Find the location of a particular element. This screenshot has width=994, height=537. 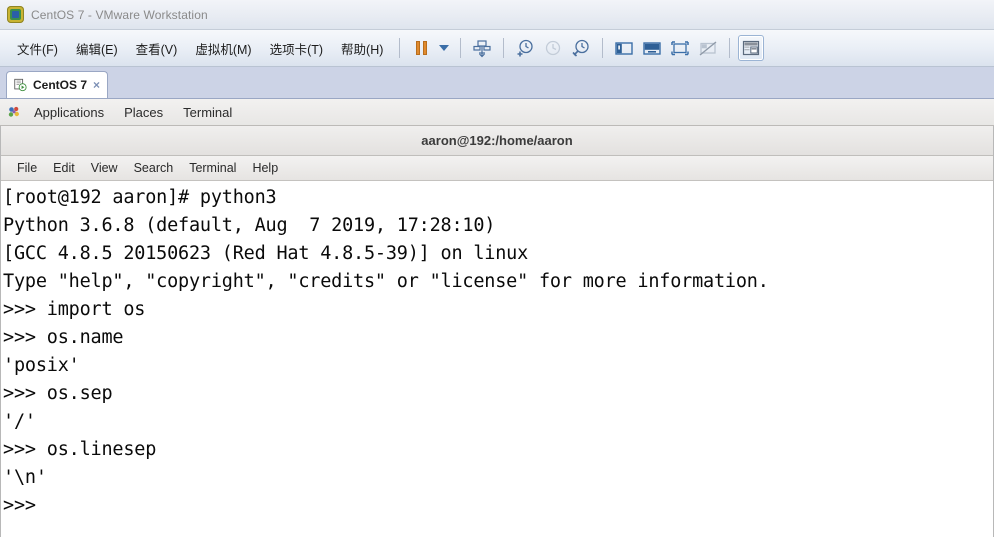

terminal-menu-search: Search is located at coordinates (154, 168).